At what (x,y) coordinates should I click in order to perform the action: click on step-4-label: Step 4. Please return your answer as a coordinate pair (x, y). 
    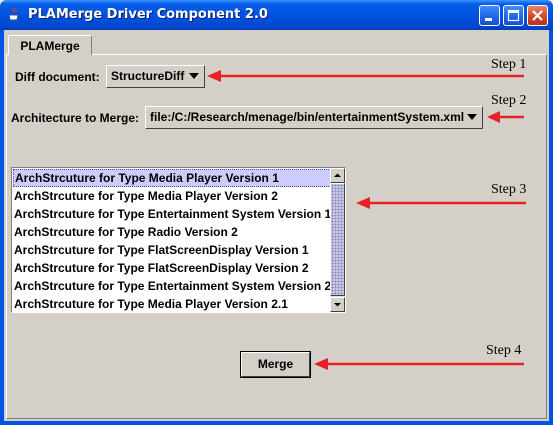
    Looking at the image, I should click on (504, 350).